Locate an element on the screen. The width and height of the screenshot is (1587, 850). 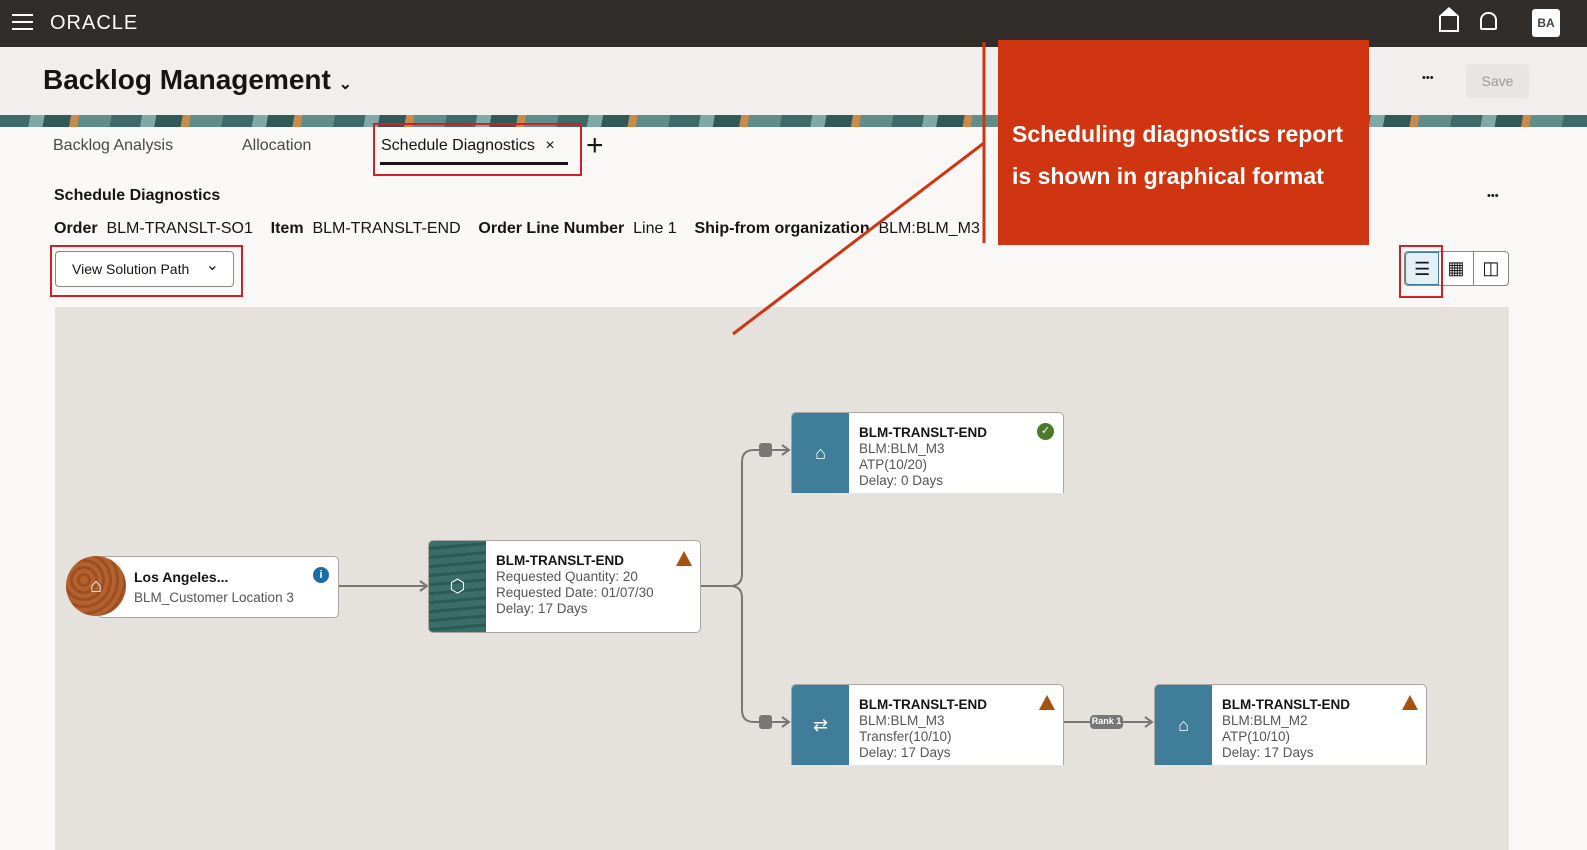
callout-line-2: is shown in graphical format is located at coordinates (1168, 176).